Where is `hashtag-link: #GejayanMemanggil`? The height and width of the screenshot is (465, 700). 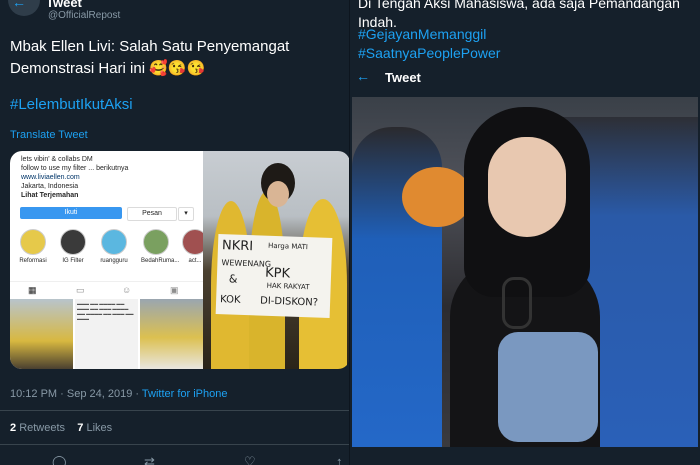 hashtag-link: #GejayanMemanggil is located at coordinates (422, 34).